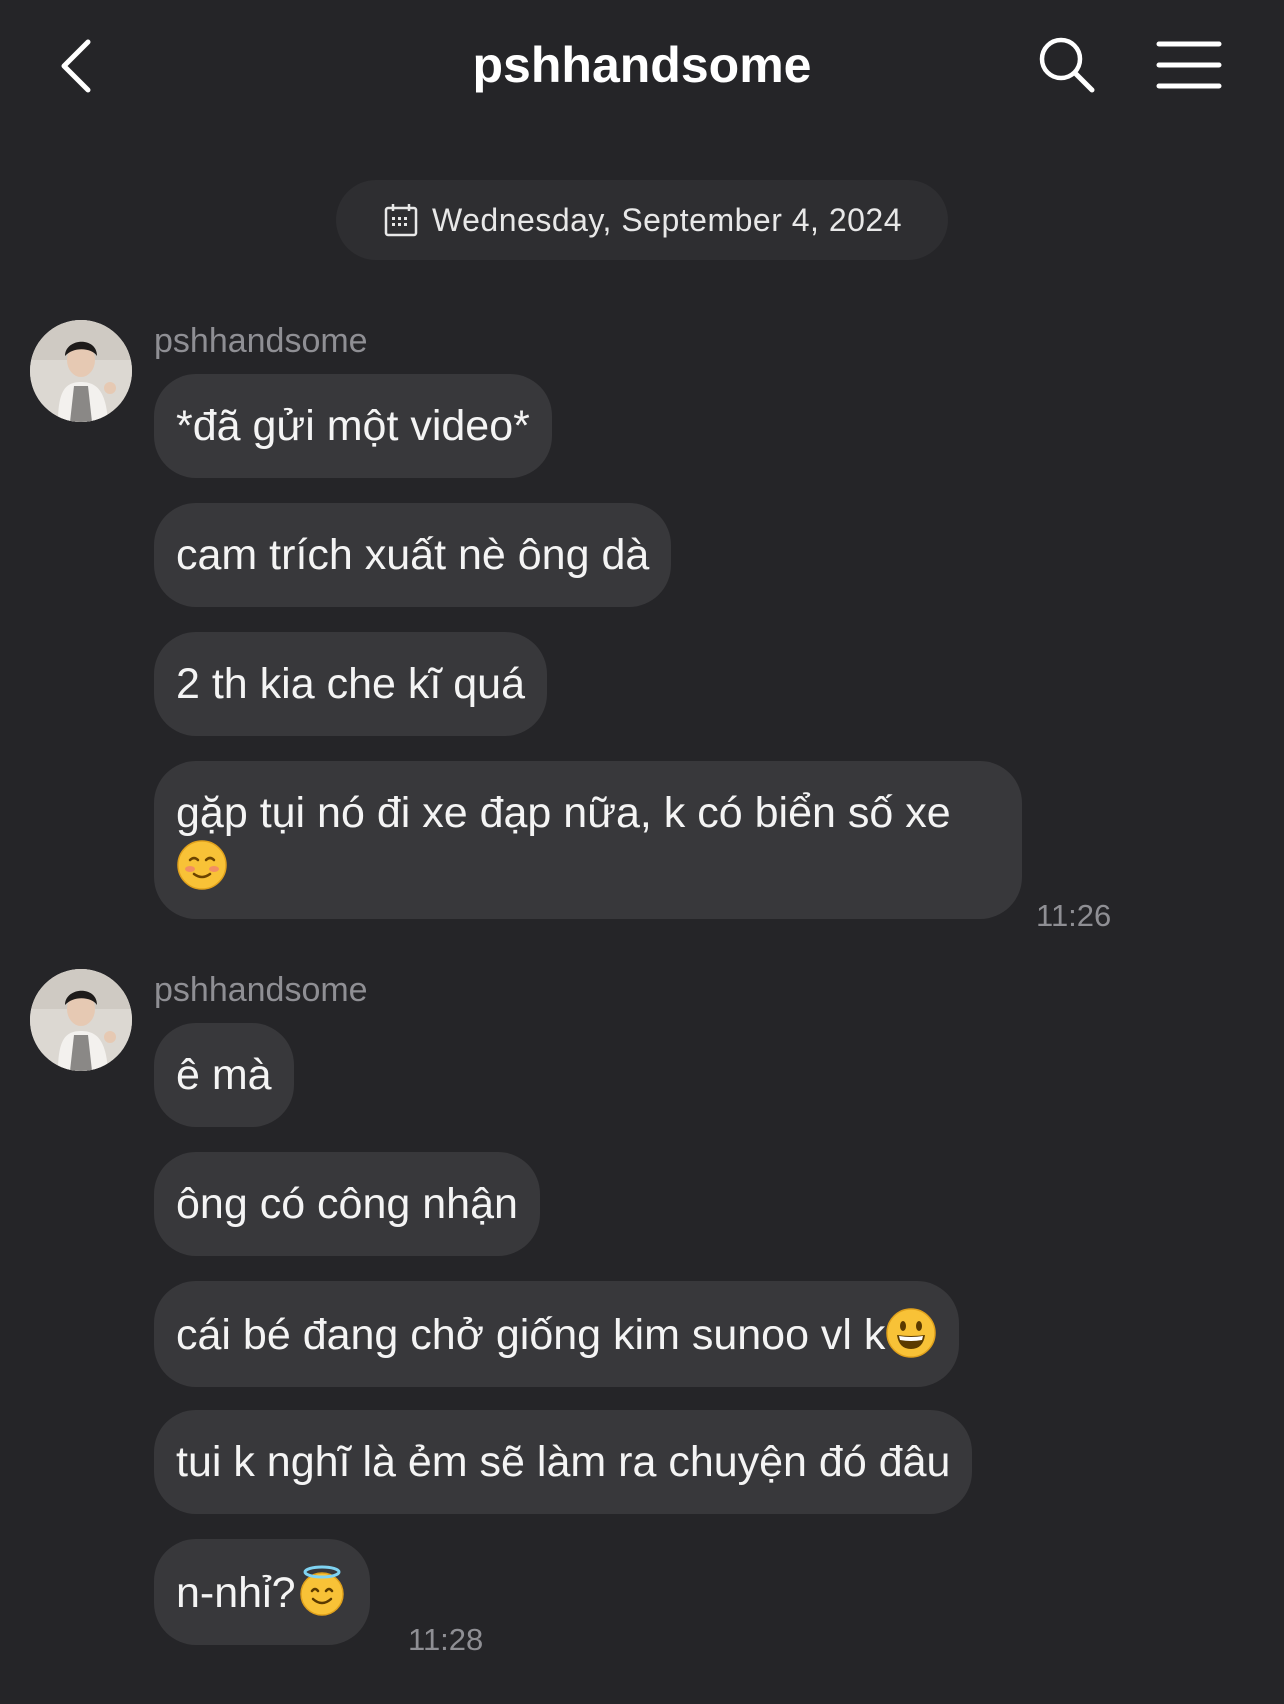  What do you see at coordinates (236, 1593) in the screenshot?
I see `message-text: n-nhỉ?` at bounding box center [236, 1593].